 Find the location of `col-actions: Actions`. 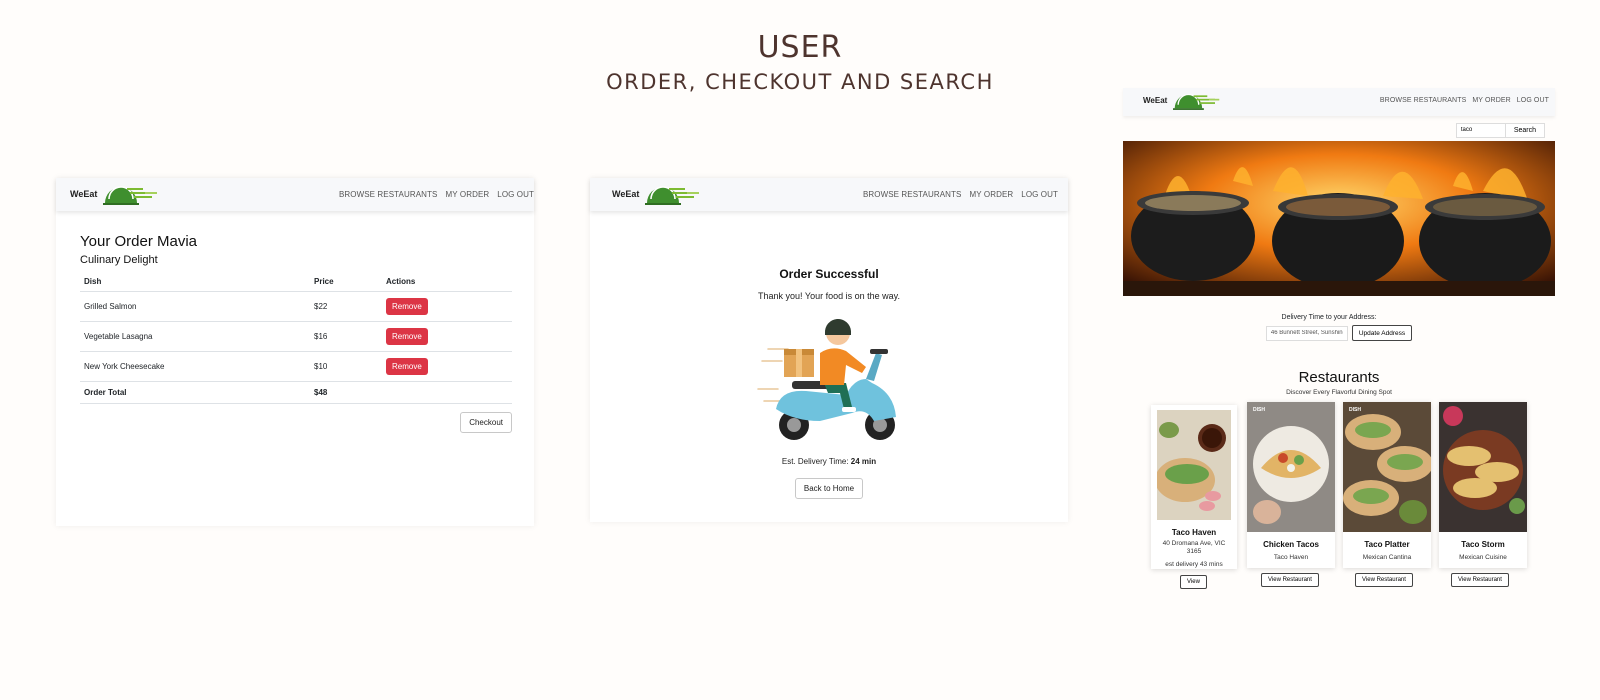

col-actions: Actions is located at coordinates (447, 282).